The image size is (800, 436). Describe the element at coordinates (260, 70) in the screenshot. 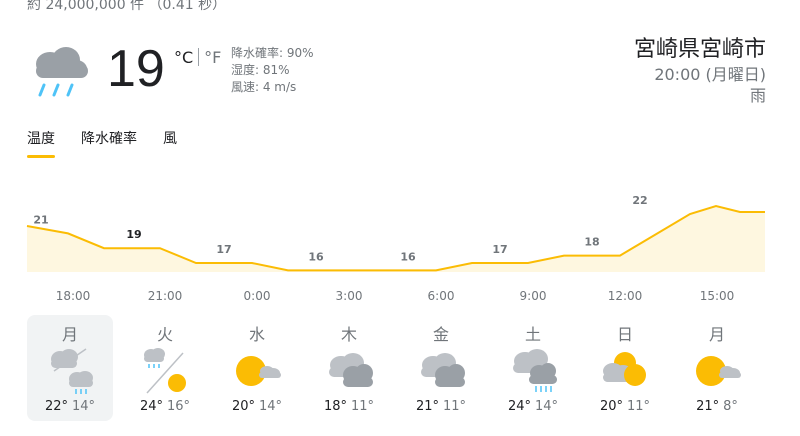

I see `humidity-text: 湿度: 81%` at that location.